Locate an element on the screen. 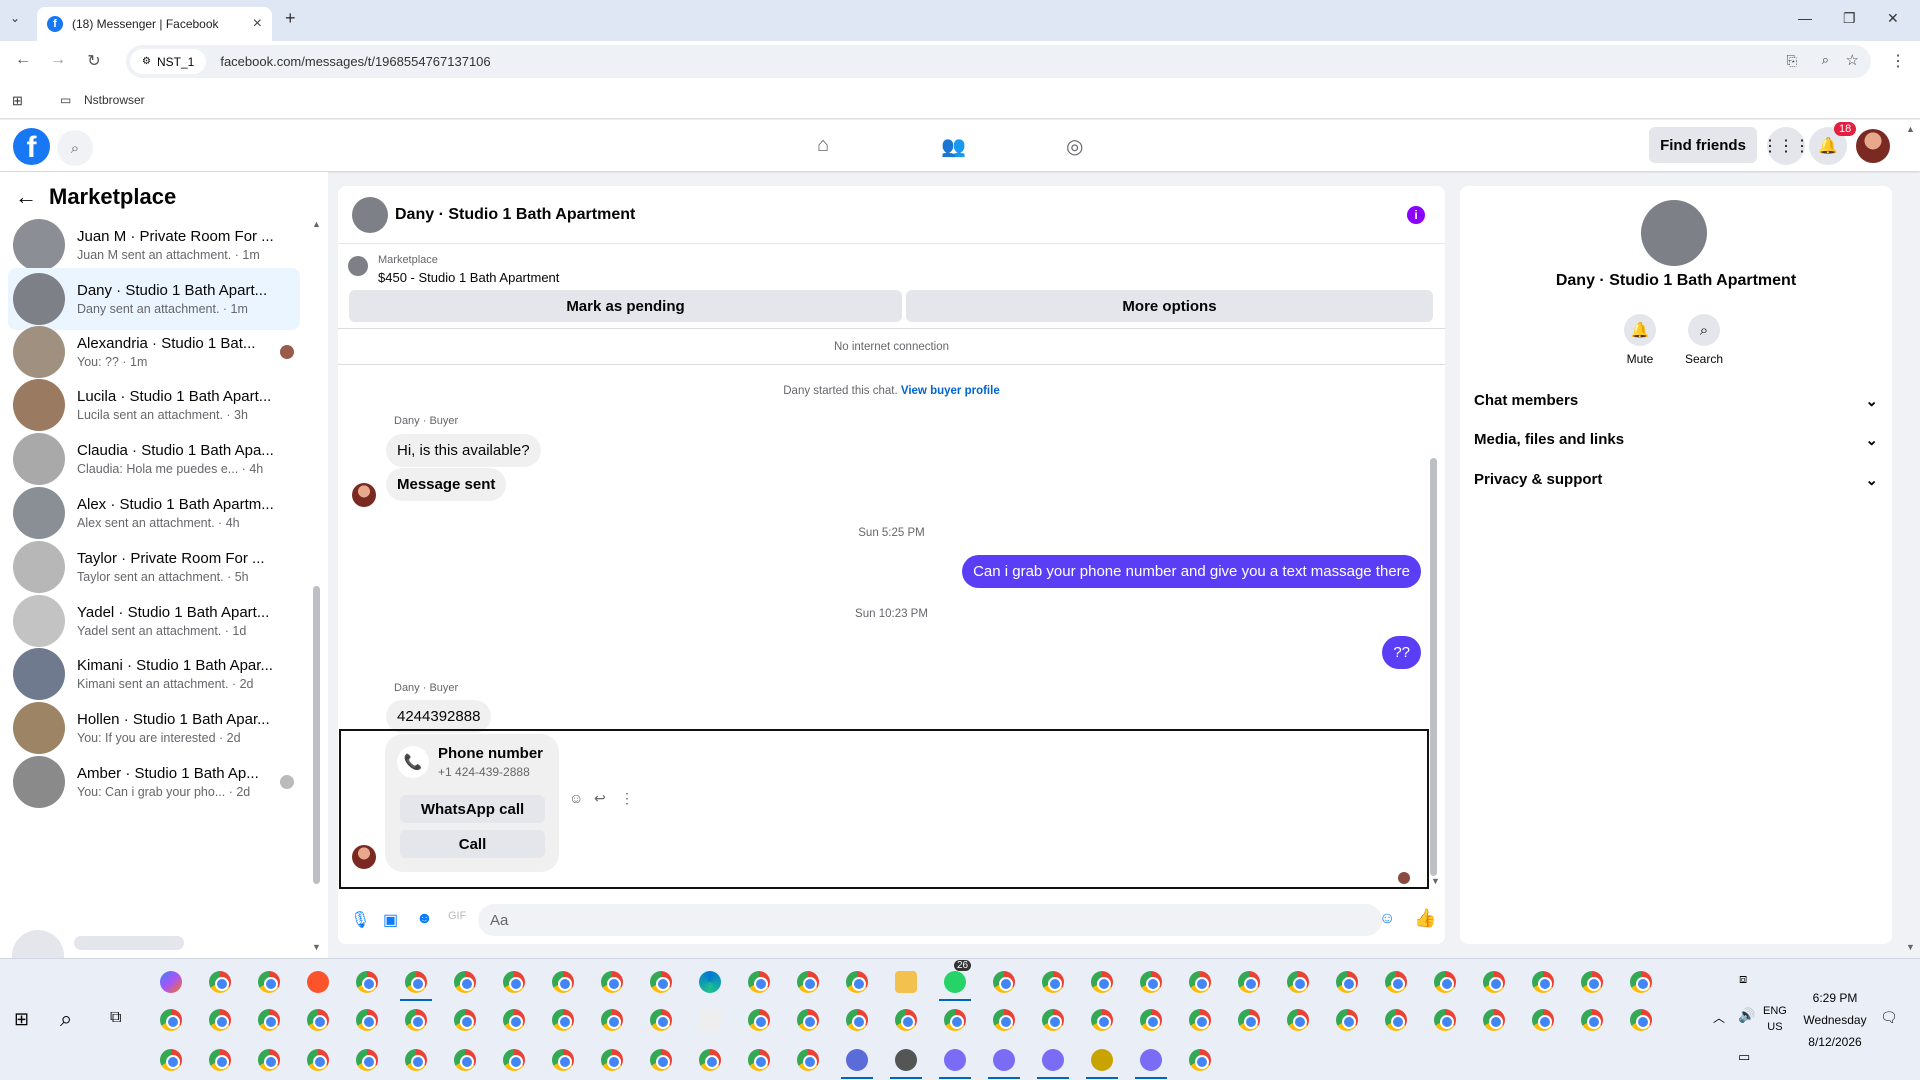 This screenshot has height=1080, width=1920. menu-grid-icon: ⋮⋮⋮ is located at coordinates (1786, 146).